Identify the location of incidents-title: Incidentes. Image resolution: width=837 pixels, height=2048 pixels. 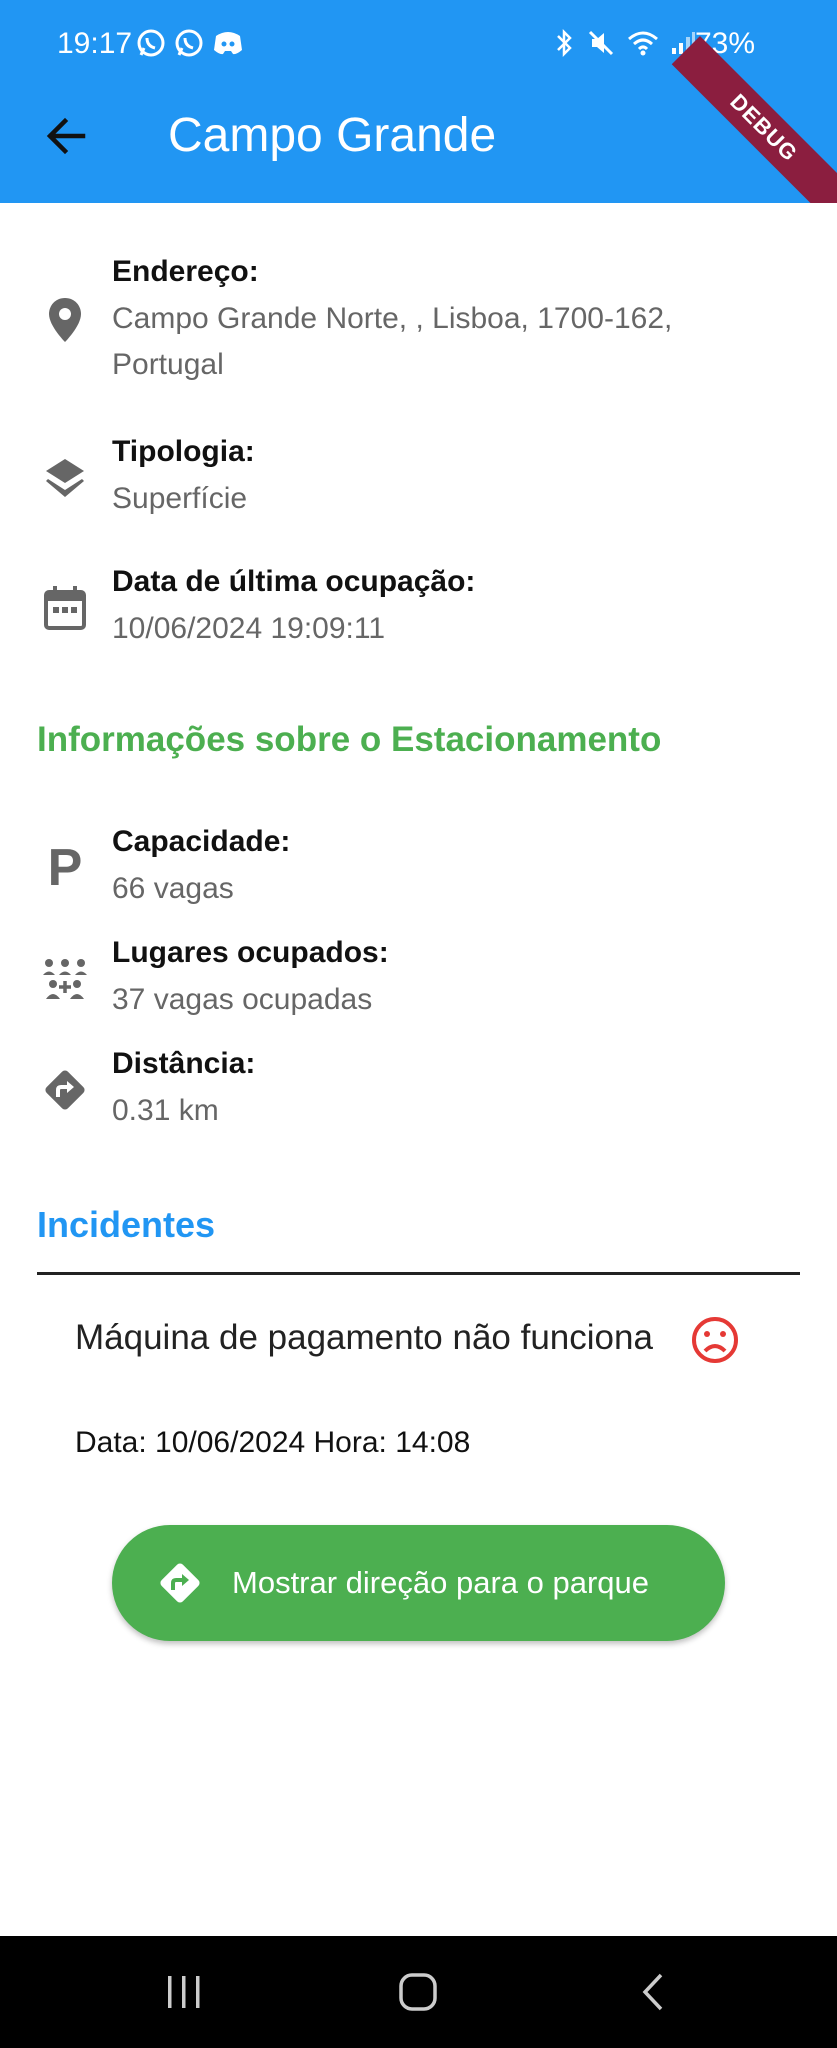
(126, 1224).